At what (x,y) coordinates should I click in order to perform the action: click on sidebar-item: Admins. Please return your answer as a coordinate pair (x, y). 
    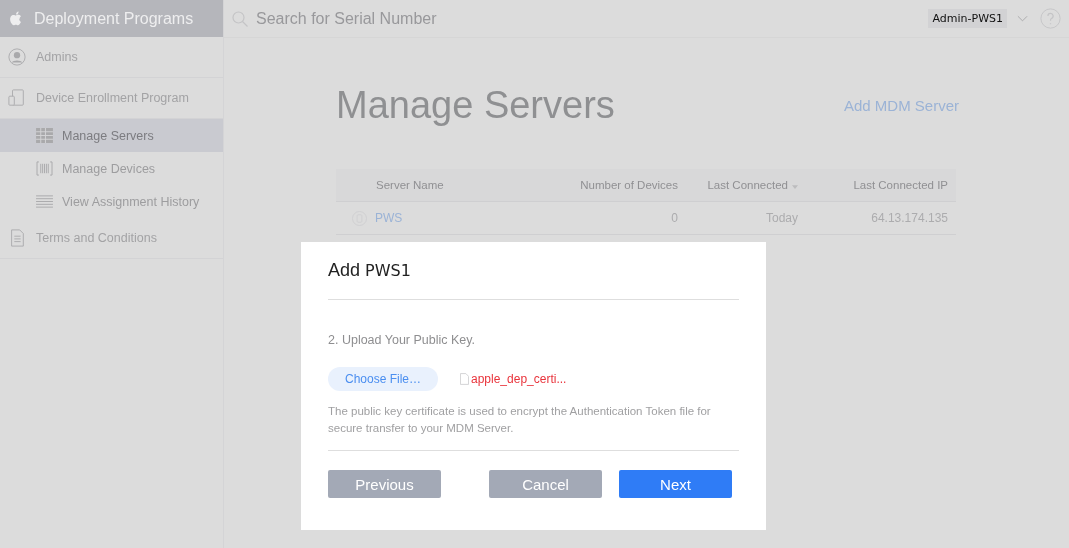
    Looking at the image, I should click on (111, 57).